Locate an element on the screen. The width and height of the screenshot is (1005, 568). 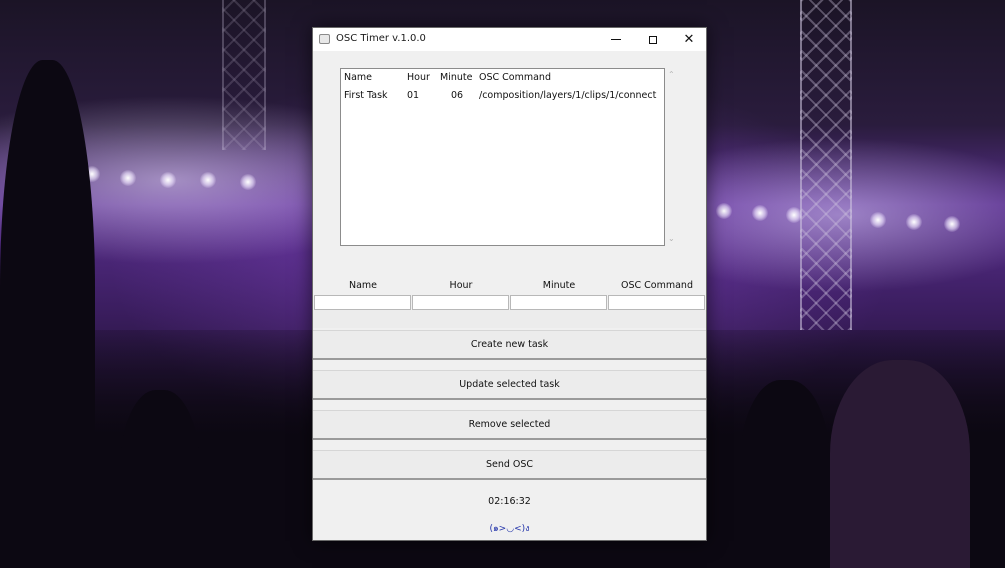
form-spacer is located at coordinates (509, 319).